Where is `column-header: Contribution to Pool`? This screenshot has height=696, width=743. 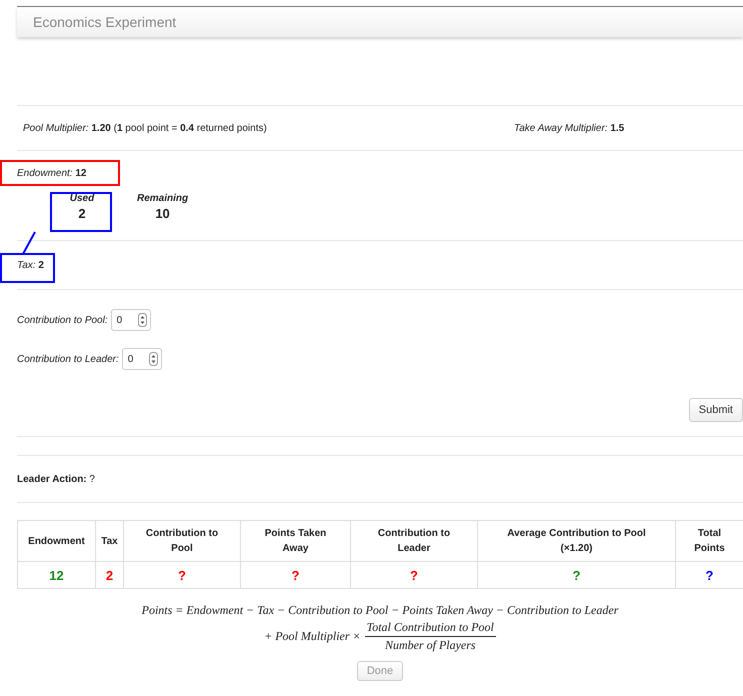
column-header: Contribution to Pool is located at coordinates (182, 541).